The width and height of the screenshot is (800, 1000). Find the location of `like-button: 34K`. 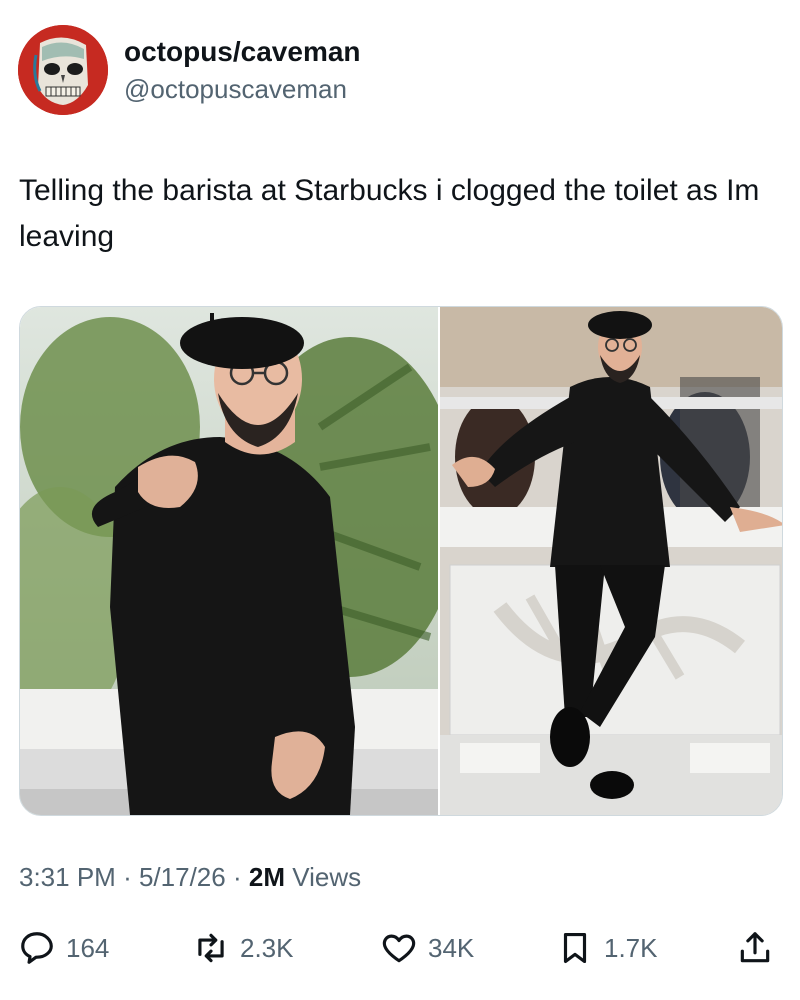

like-button: 34K is located at coordinates (427, 948).